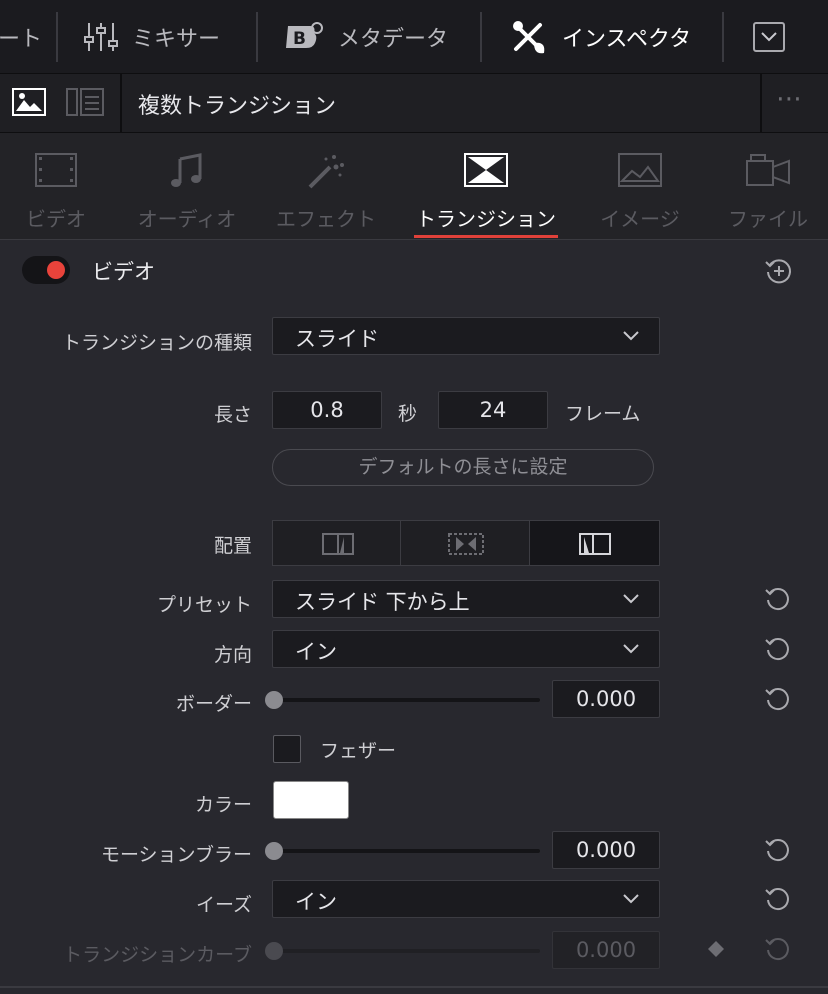  What do you see at coordinates (123, 272) in the screenshot?
I see `section-title: ビデオ` at bounding box center [123, 272].